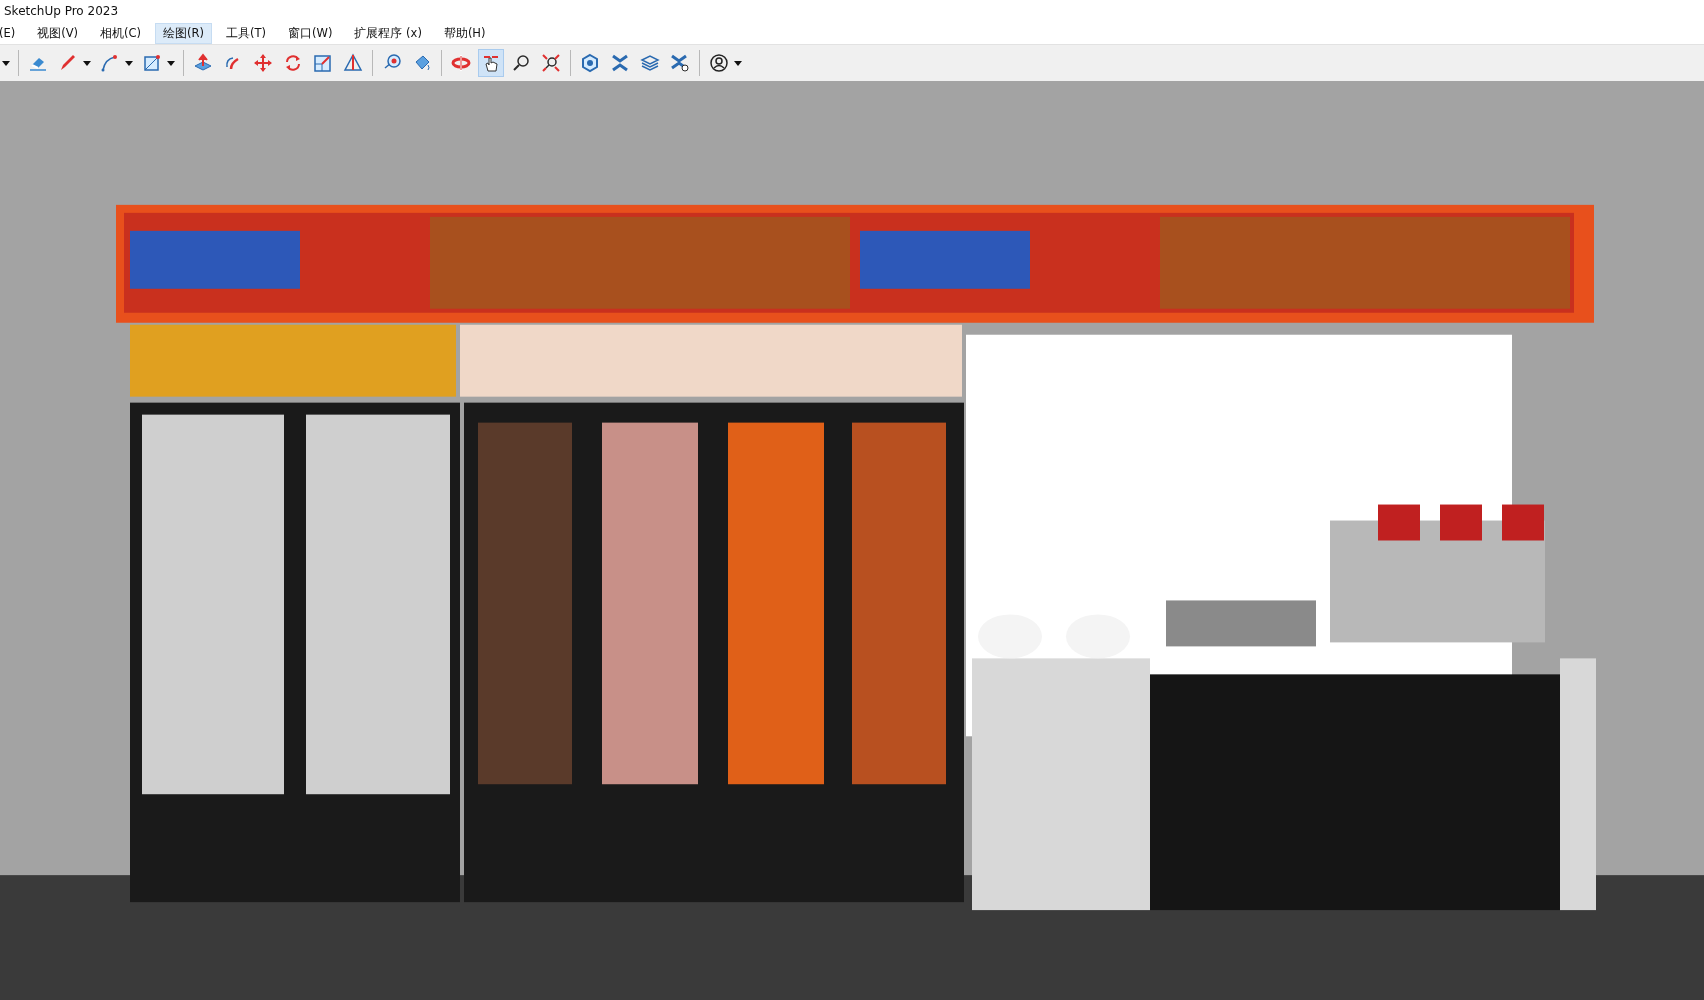  I want to click on menu-item: (E), so click(12, 33).